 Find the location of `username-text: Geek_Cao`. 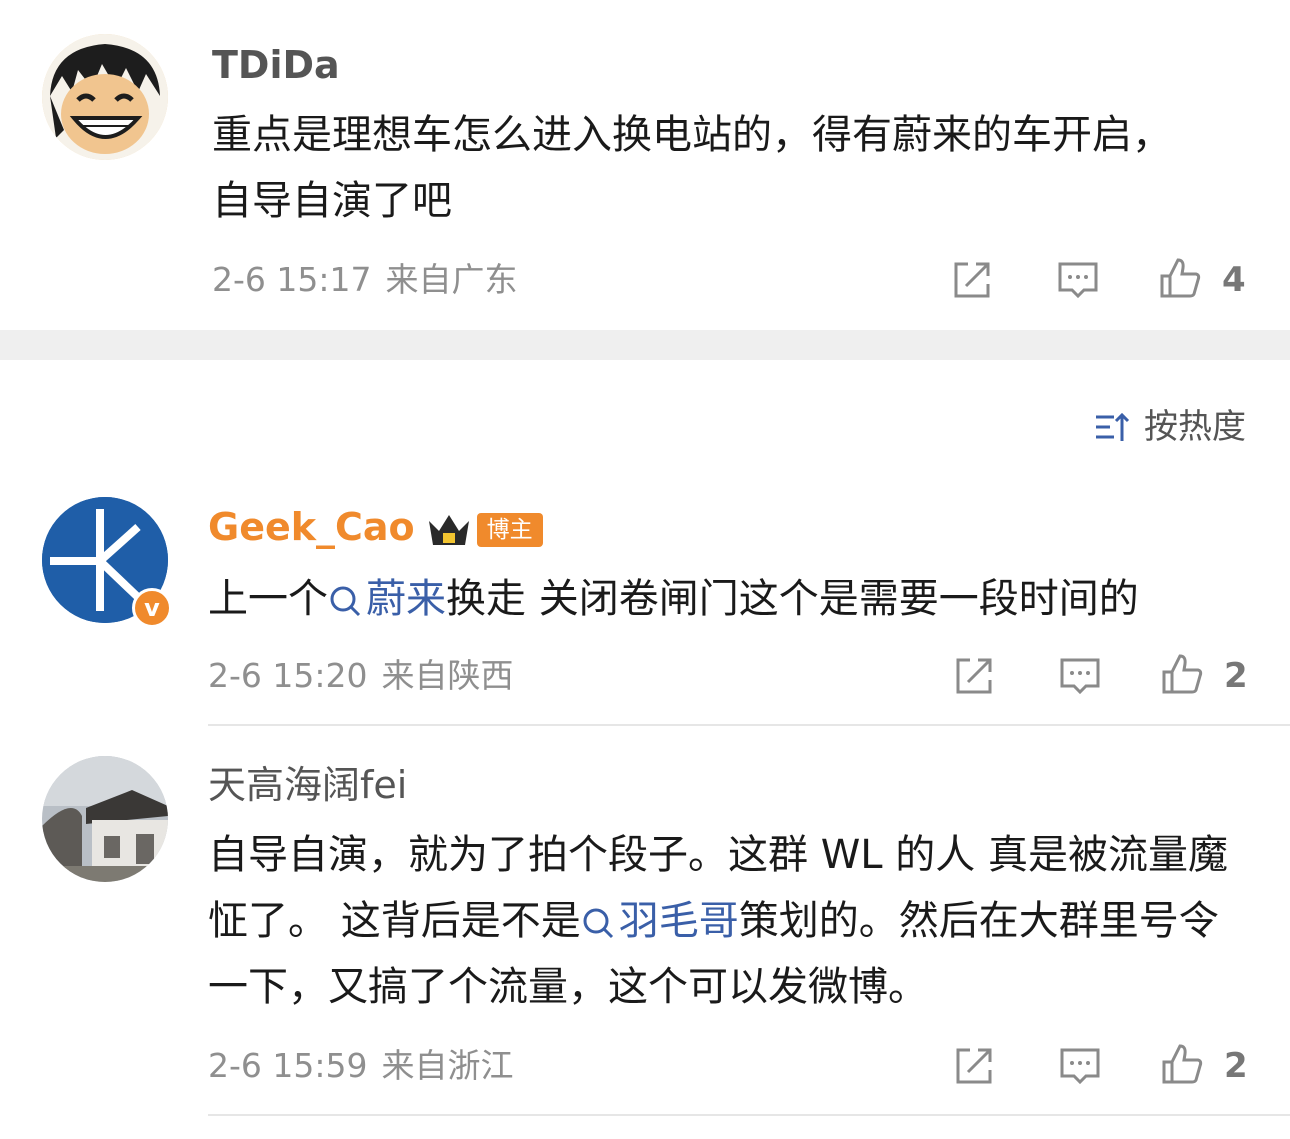

username-text: Geek_Cao is located at coordinates (311, 527).